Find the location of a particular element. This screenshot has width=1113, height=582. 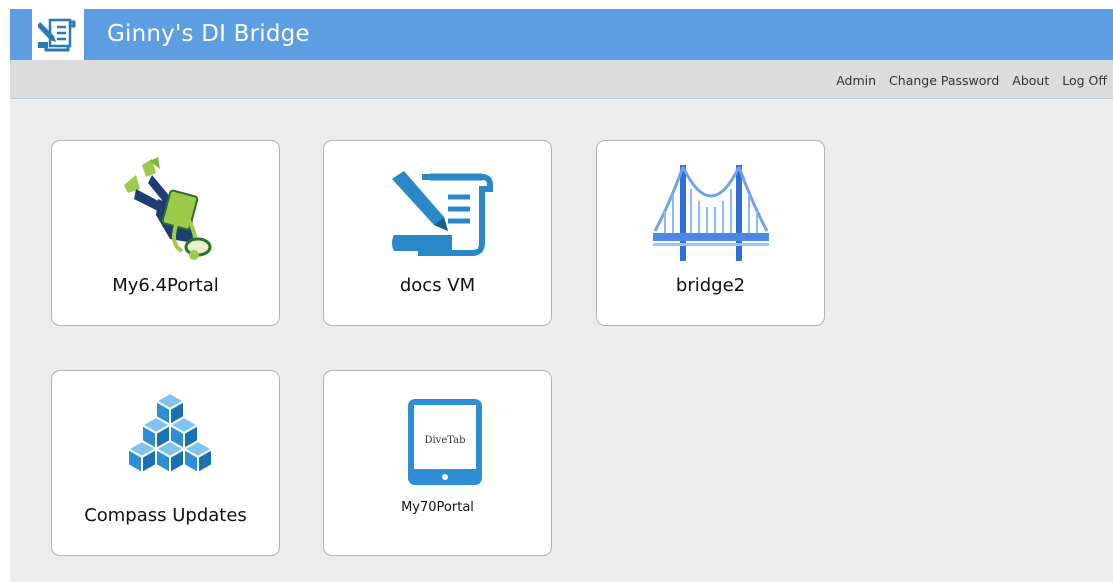

tile-label: docs VM is located at coordinates (437, 285).